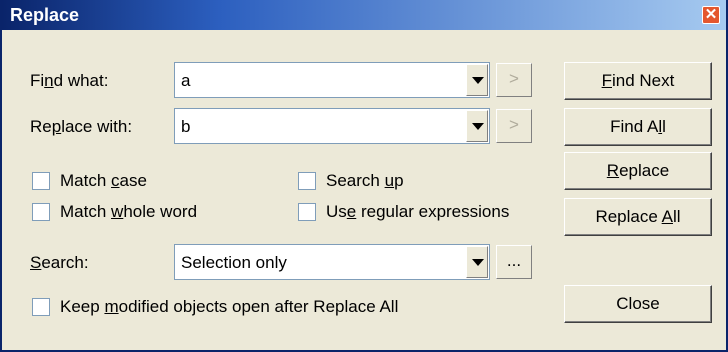  What do you see at coordinates (332, 126) in the screenshot?
I see `replace-with-combobox: b` at bounding box center [332, 126].